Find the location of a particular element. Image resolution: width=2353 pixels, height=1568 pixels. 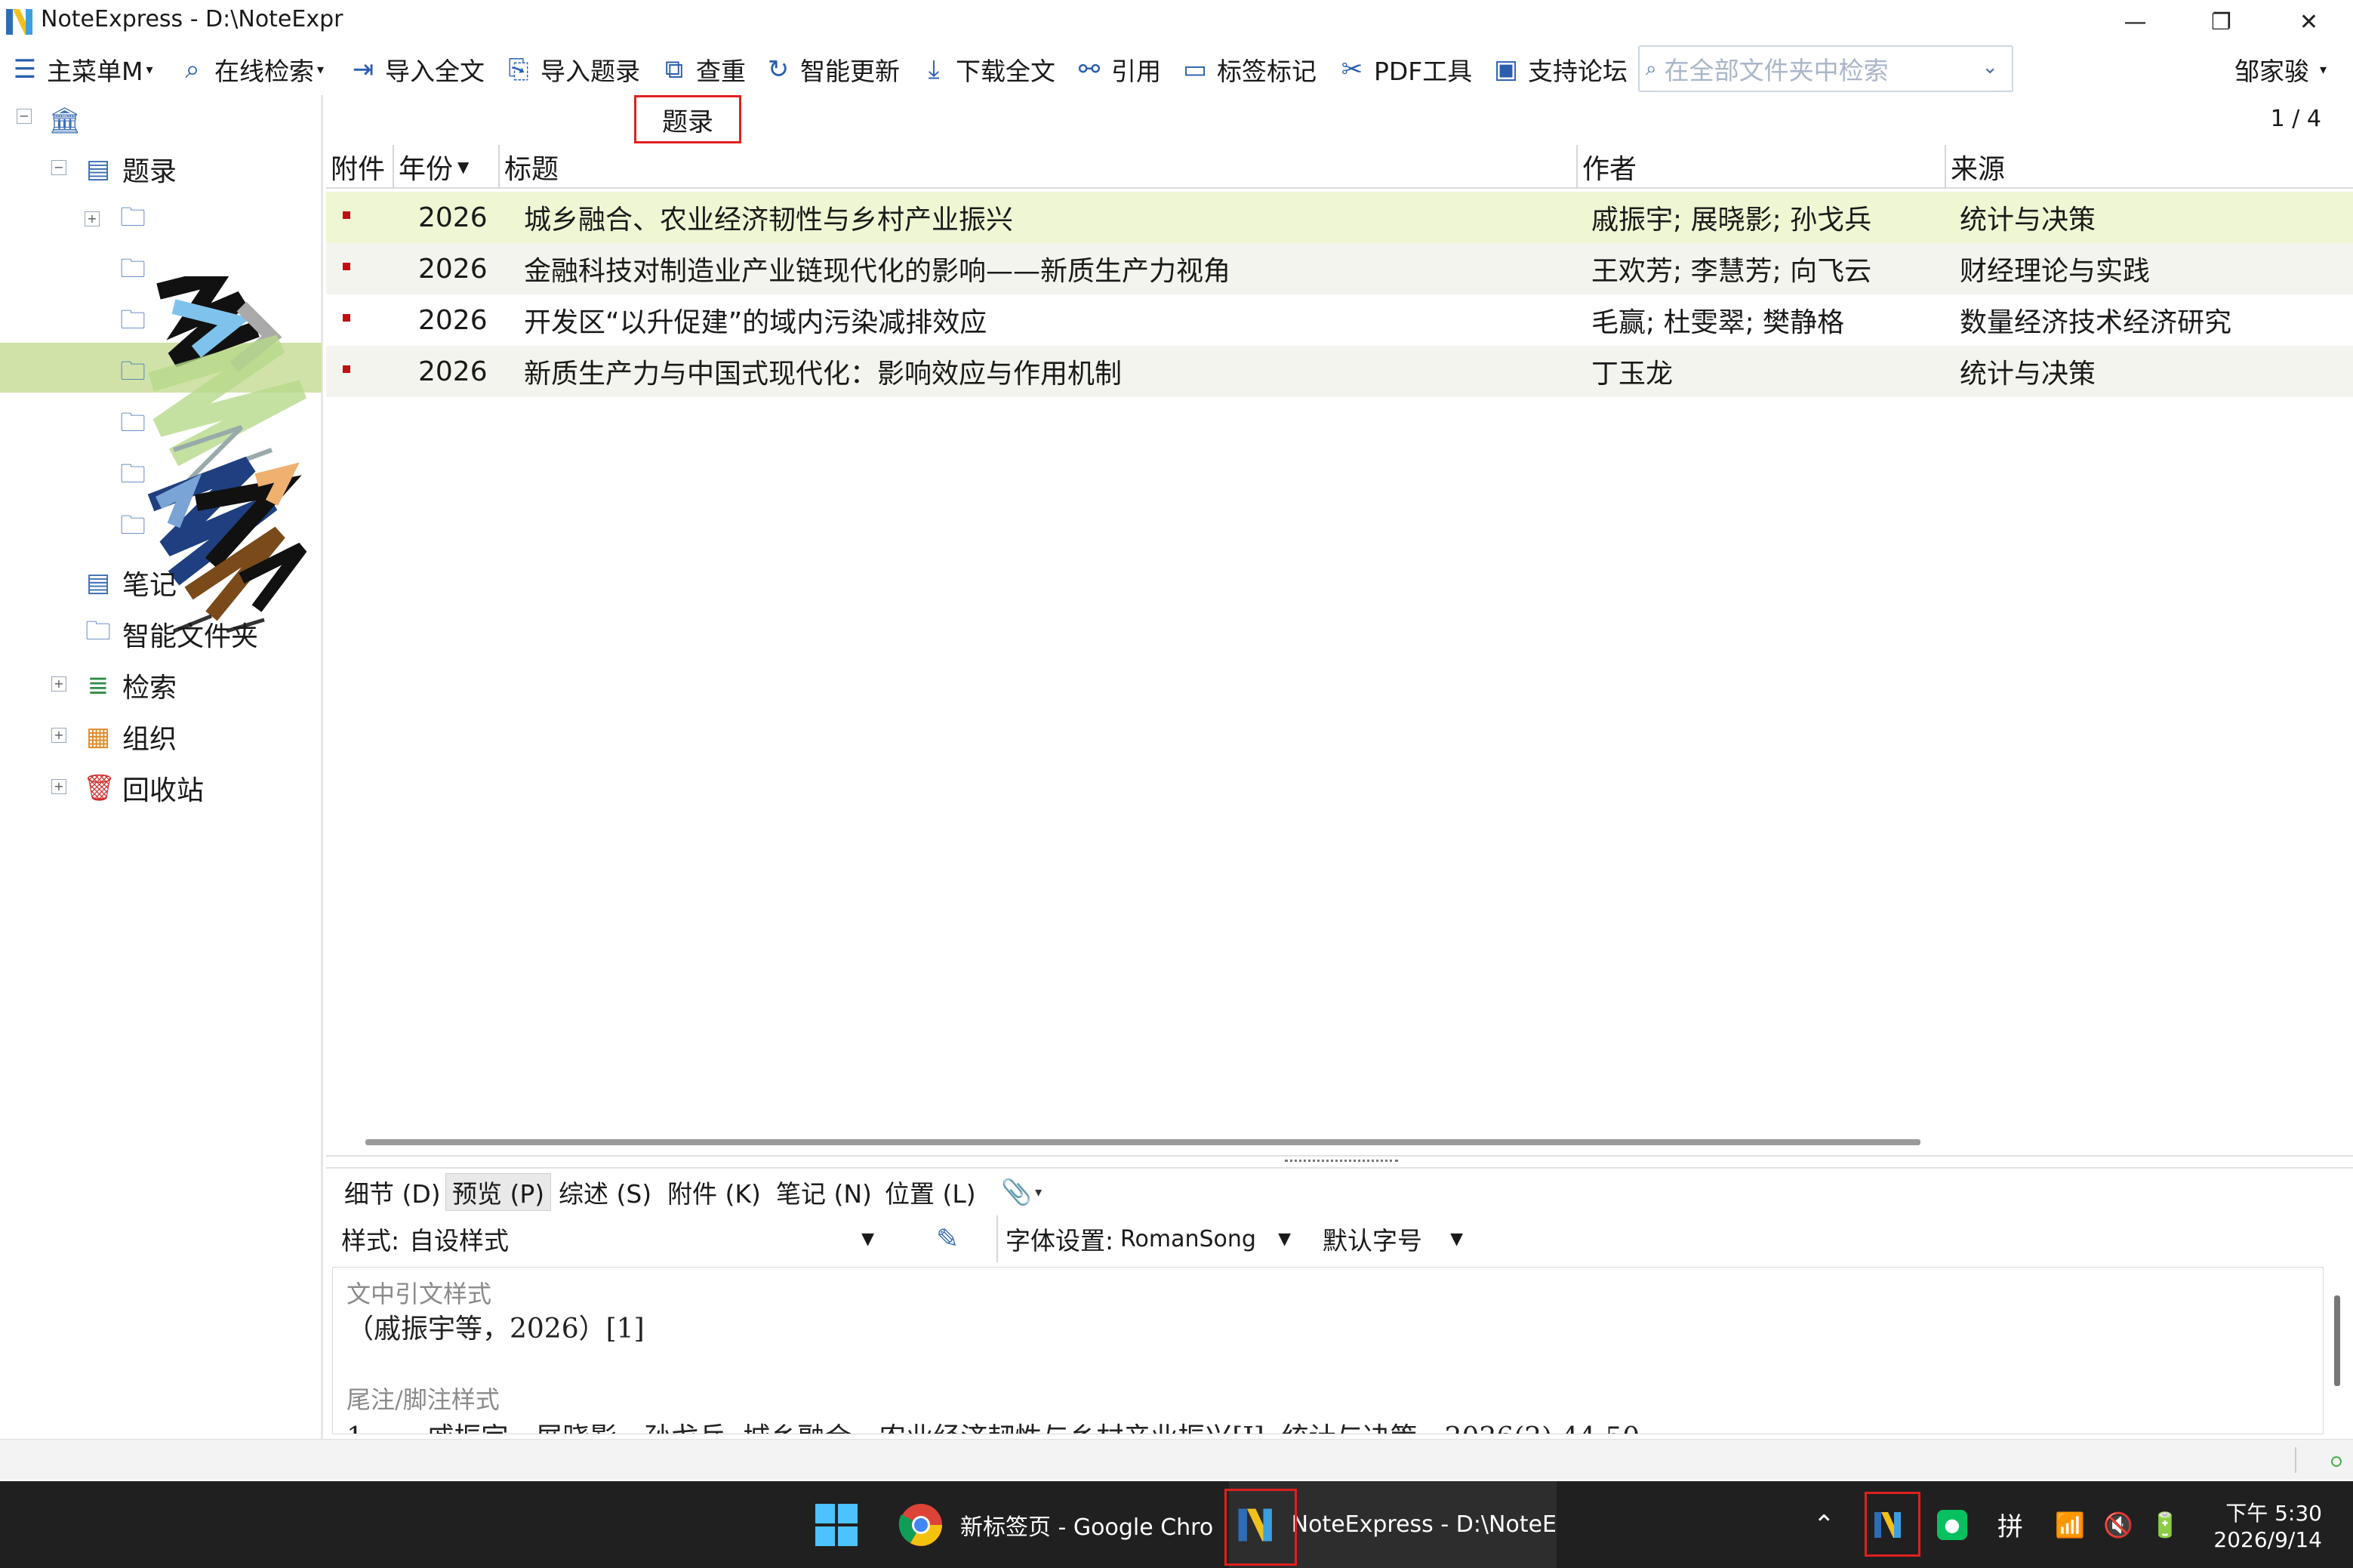

pane-splitter is located at coordinates (1339, 1162).